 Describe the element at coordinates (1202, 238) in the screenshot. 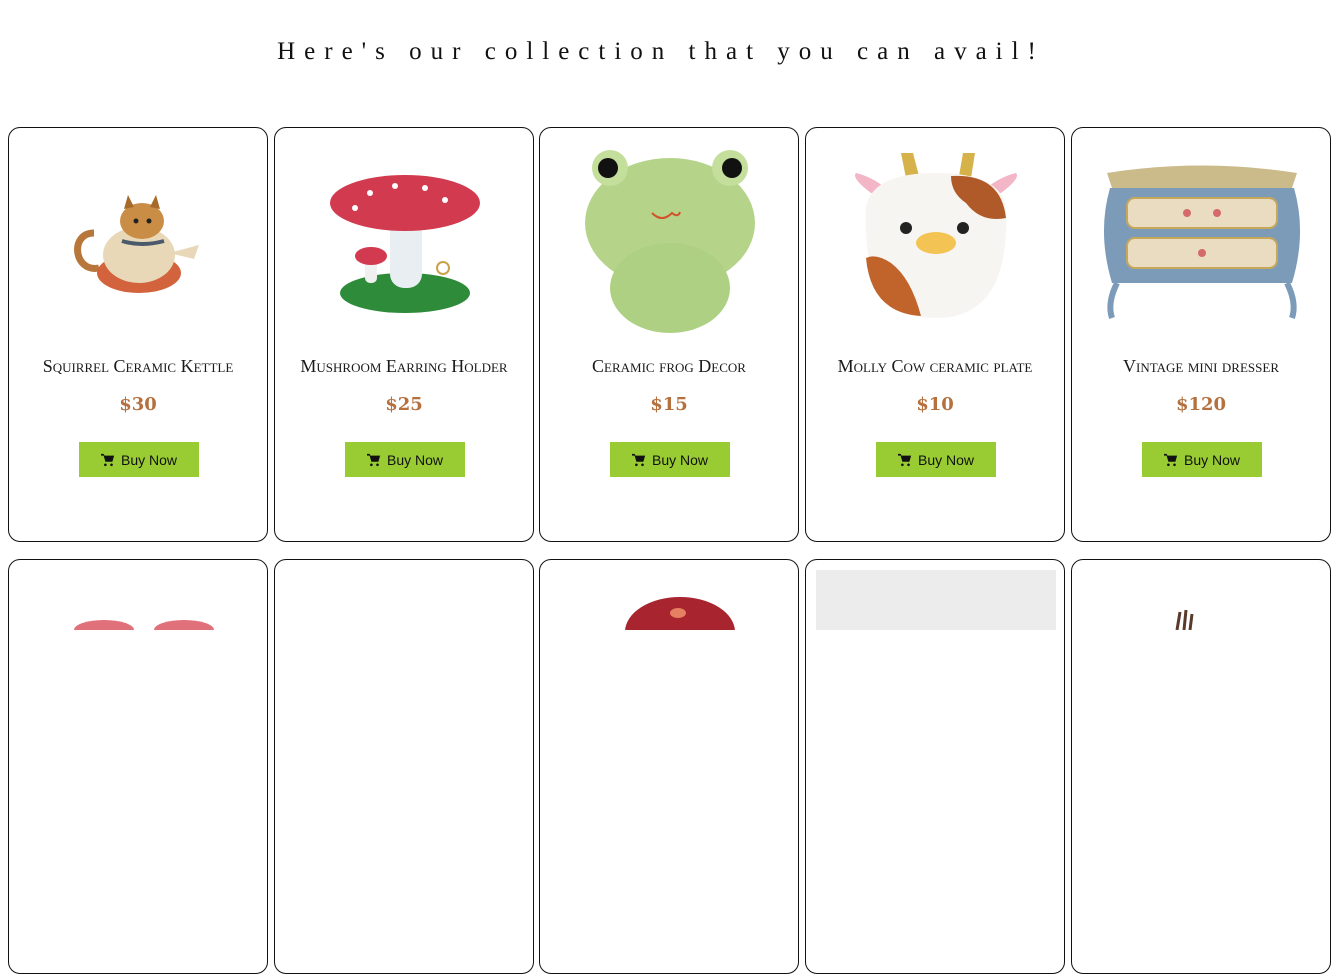

I see `product-image-mini-dresser` at that location.